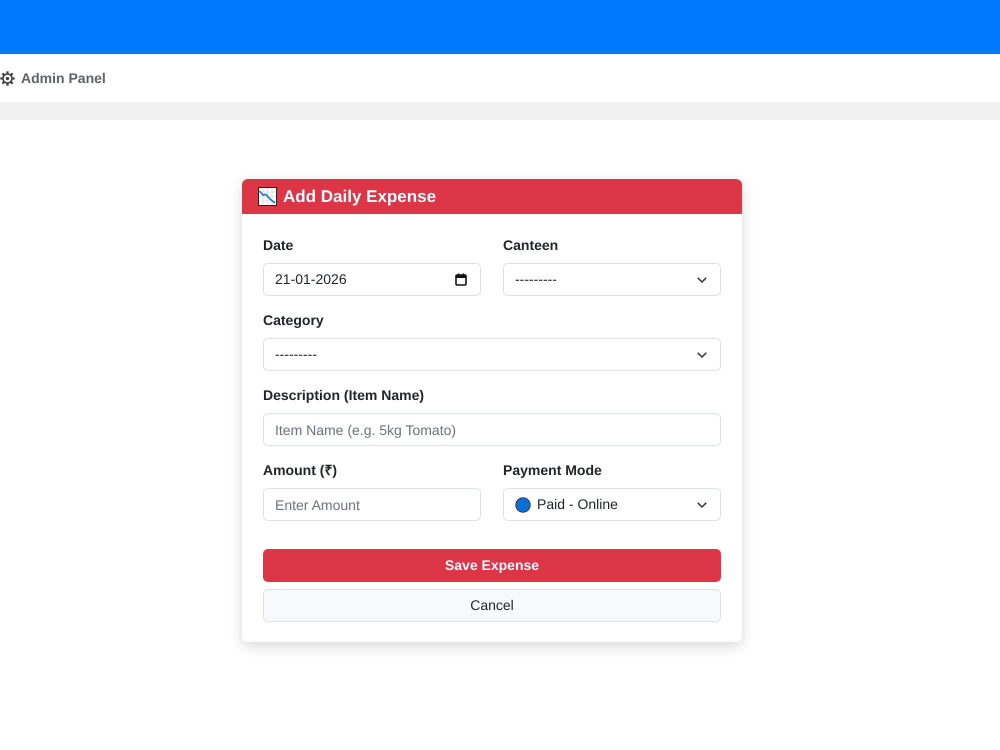 The width and height of the screenshot is (1000, 750). I want to click on brand-link: Admin Panel, so click(63, 78).